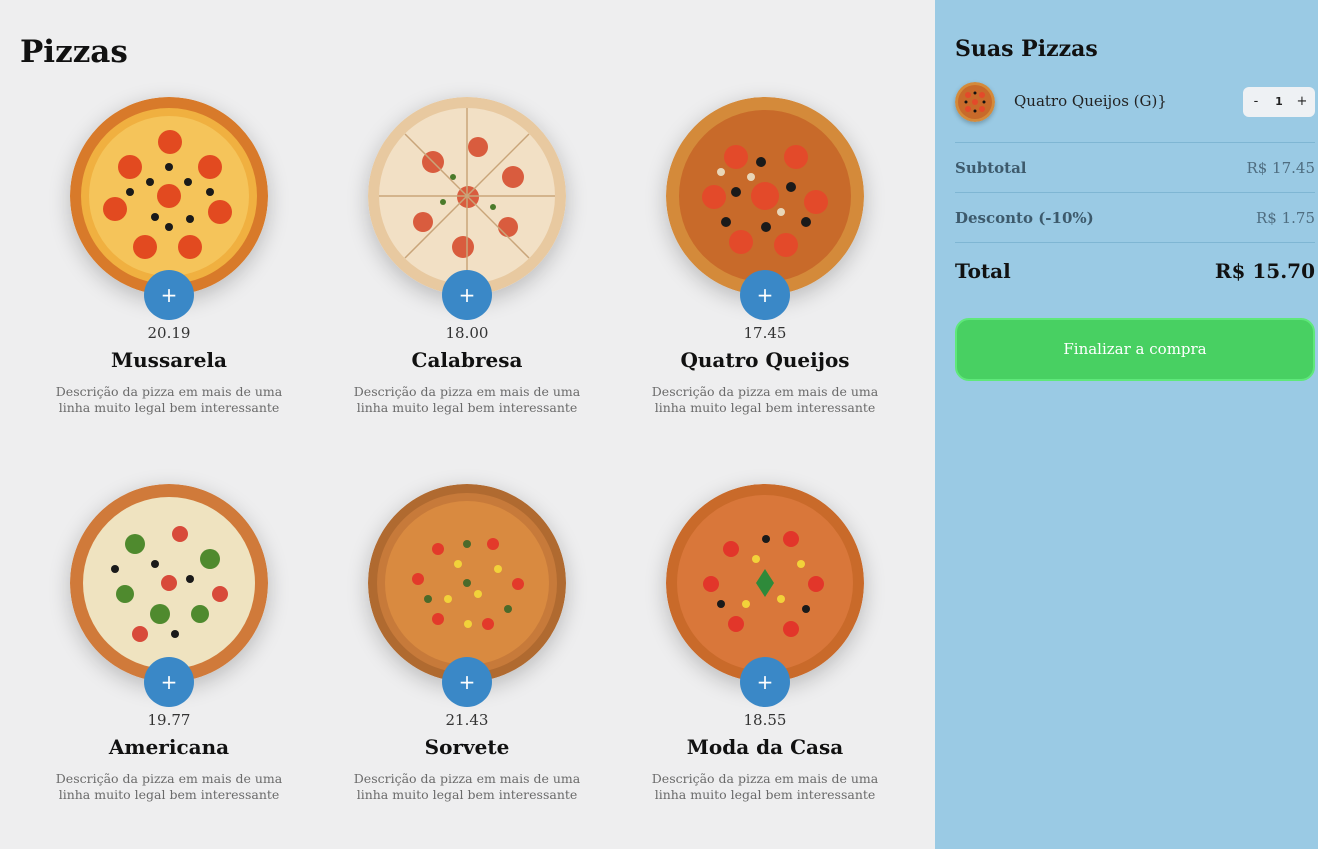 This screenshot has height=849, width=1318. What do you see at coordinates (1135, 167) in the screenshot?
I see `subtotal-row: Subtotal R$ 17.45` at bounding box center [1135, 167].